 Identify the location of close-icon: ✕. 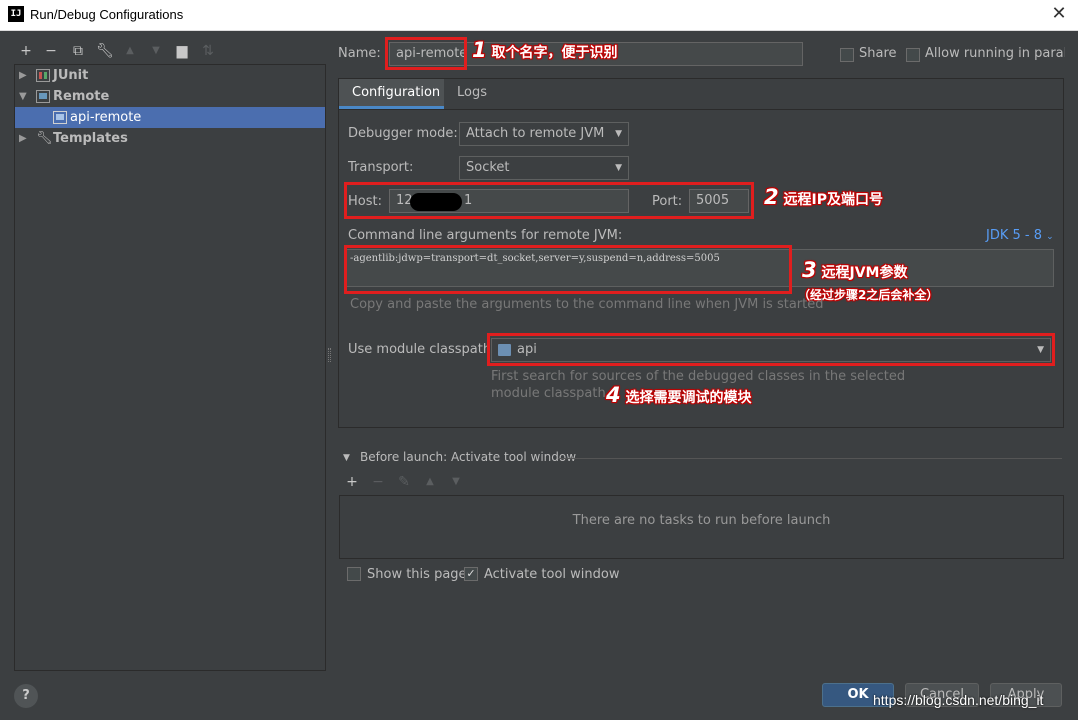
(1059, 14).